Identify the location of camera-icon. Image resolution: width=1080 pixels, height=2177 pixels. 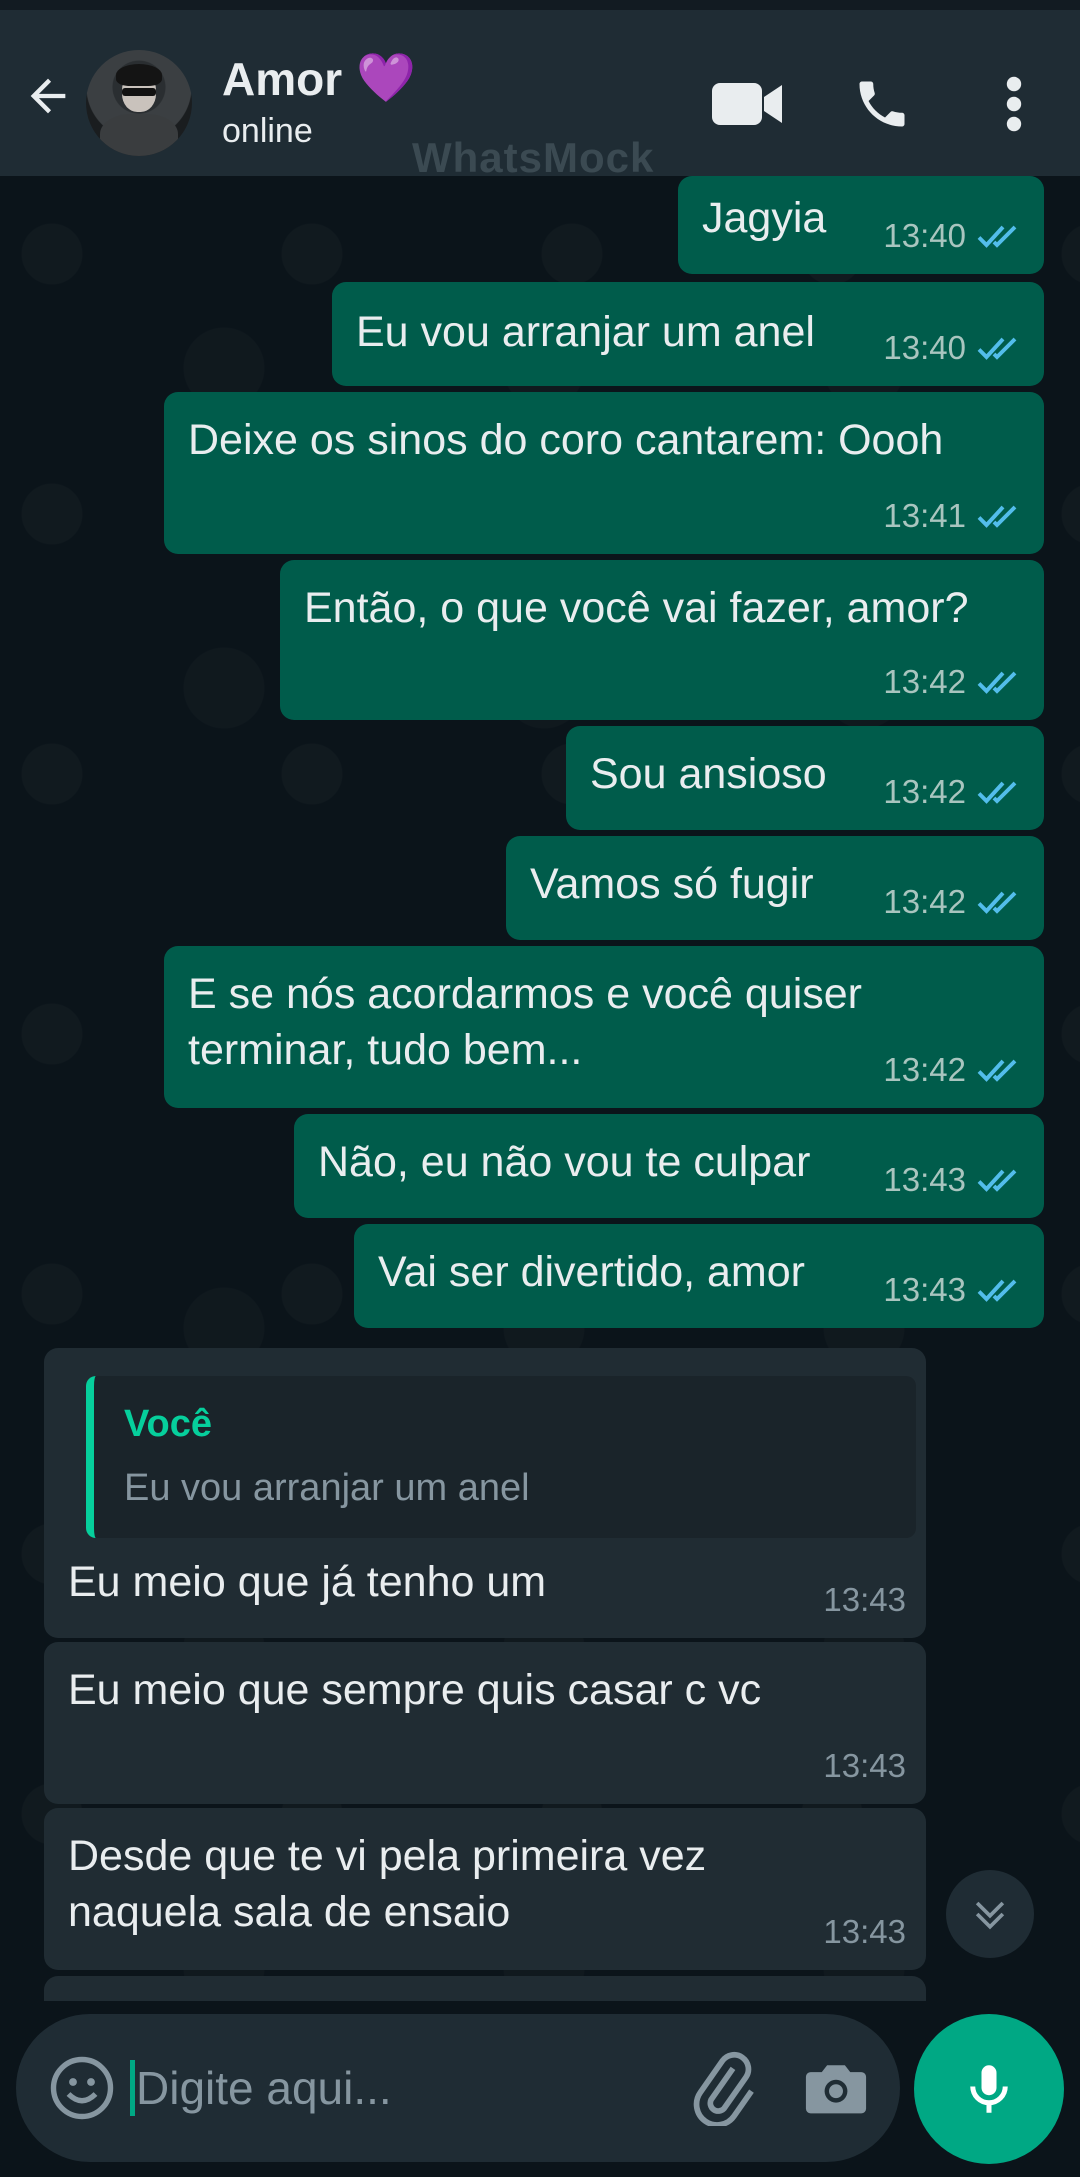
(836, 2088).